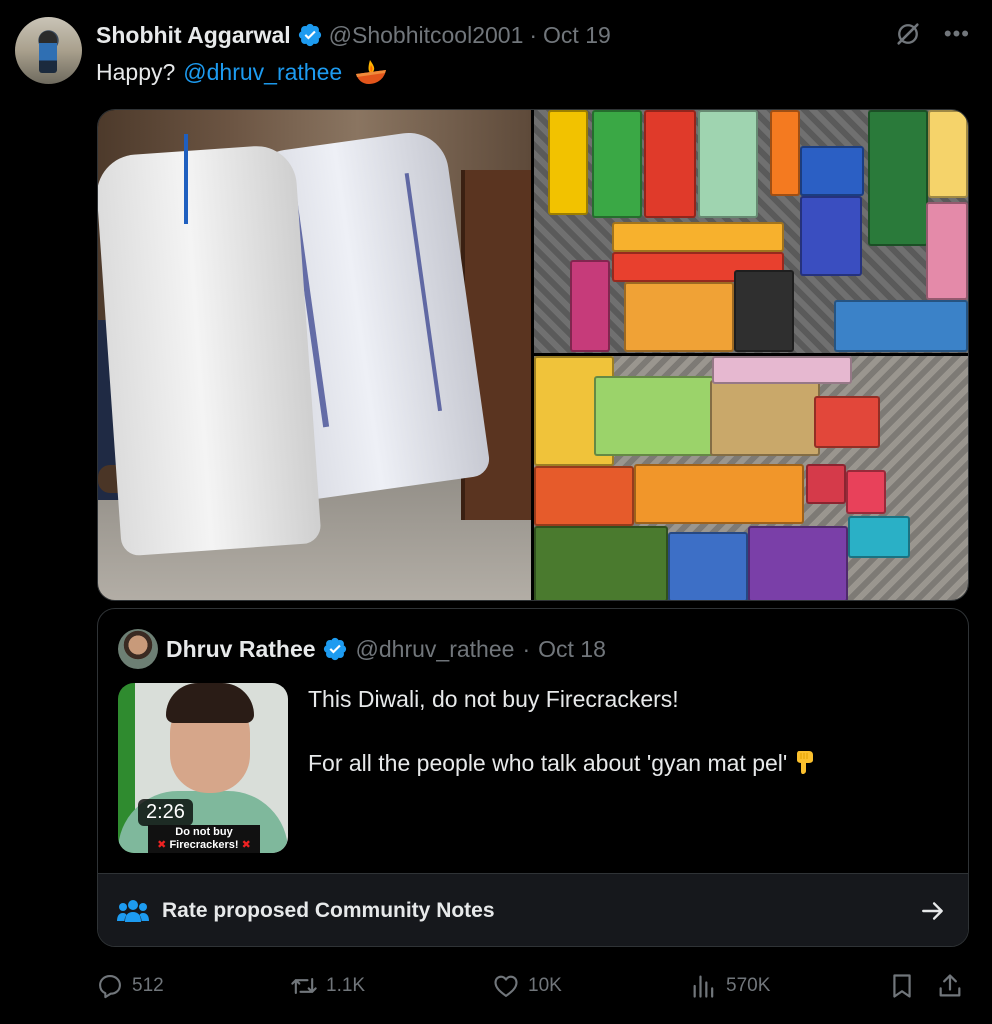  Describe the element at coordinates (148, 985) in the screenshot. I see `reply-count: 512` at that location.